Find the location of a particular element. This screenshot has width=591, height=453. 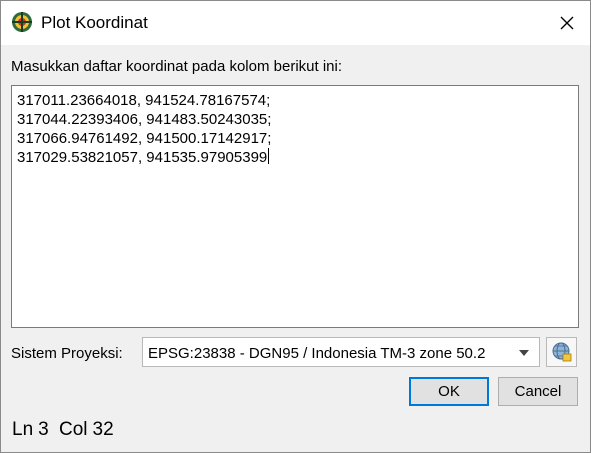

projection-label: Sistem Proyeksi: is located at coordinates (67, 353).